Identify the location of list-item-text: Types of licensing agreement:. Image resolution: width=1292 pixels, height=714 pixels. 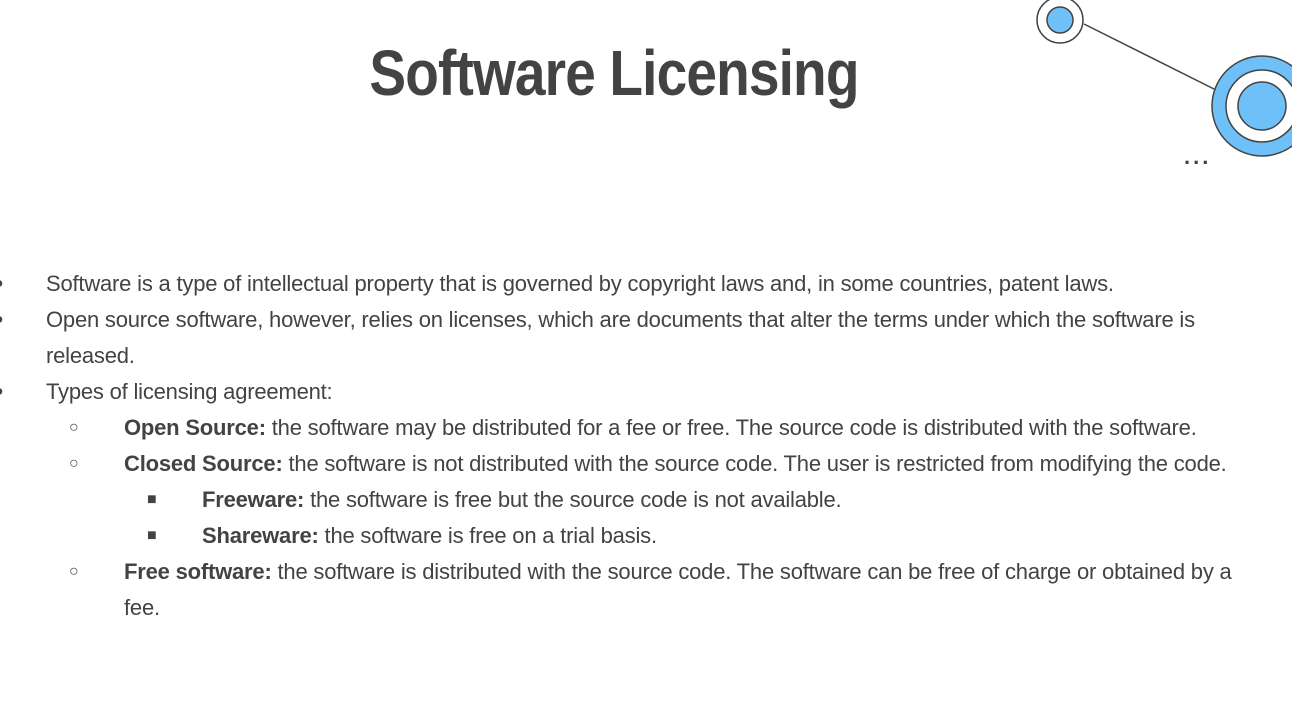
(189, 391).